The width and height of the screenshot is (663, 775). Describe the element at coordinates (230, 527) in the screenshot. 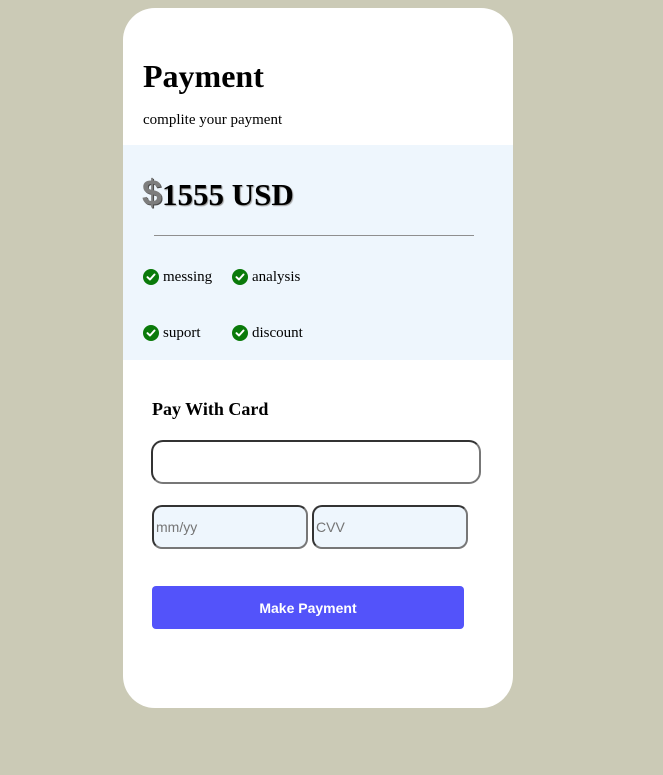

I see `expiry-date-input` at that location.